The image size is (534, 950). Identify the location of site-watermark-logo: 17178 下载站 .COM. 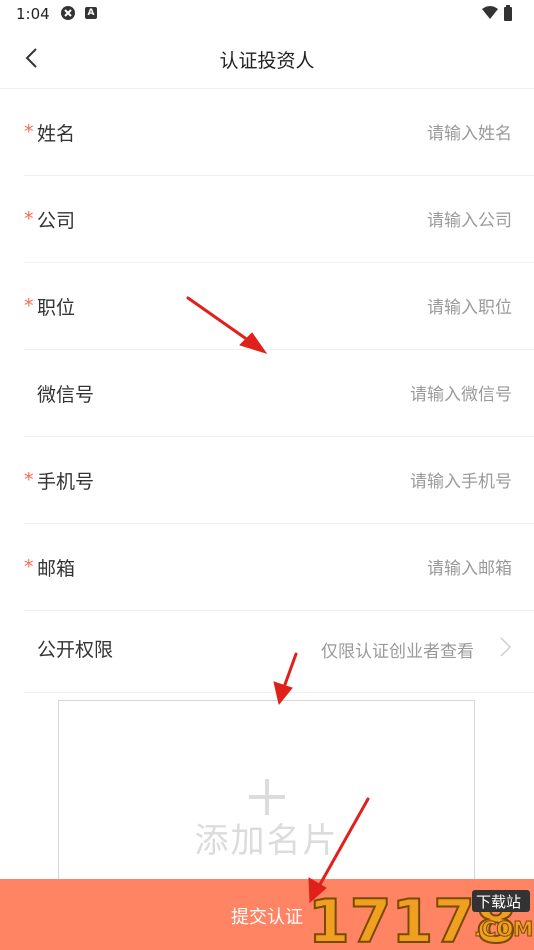
(420, 918).